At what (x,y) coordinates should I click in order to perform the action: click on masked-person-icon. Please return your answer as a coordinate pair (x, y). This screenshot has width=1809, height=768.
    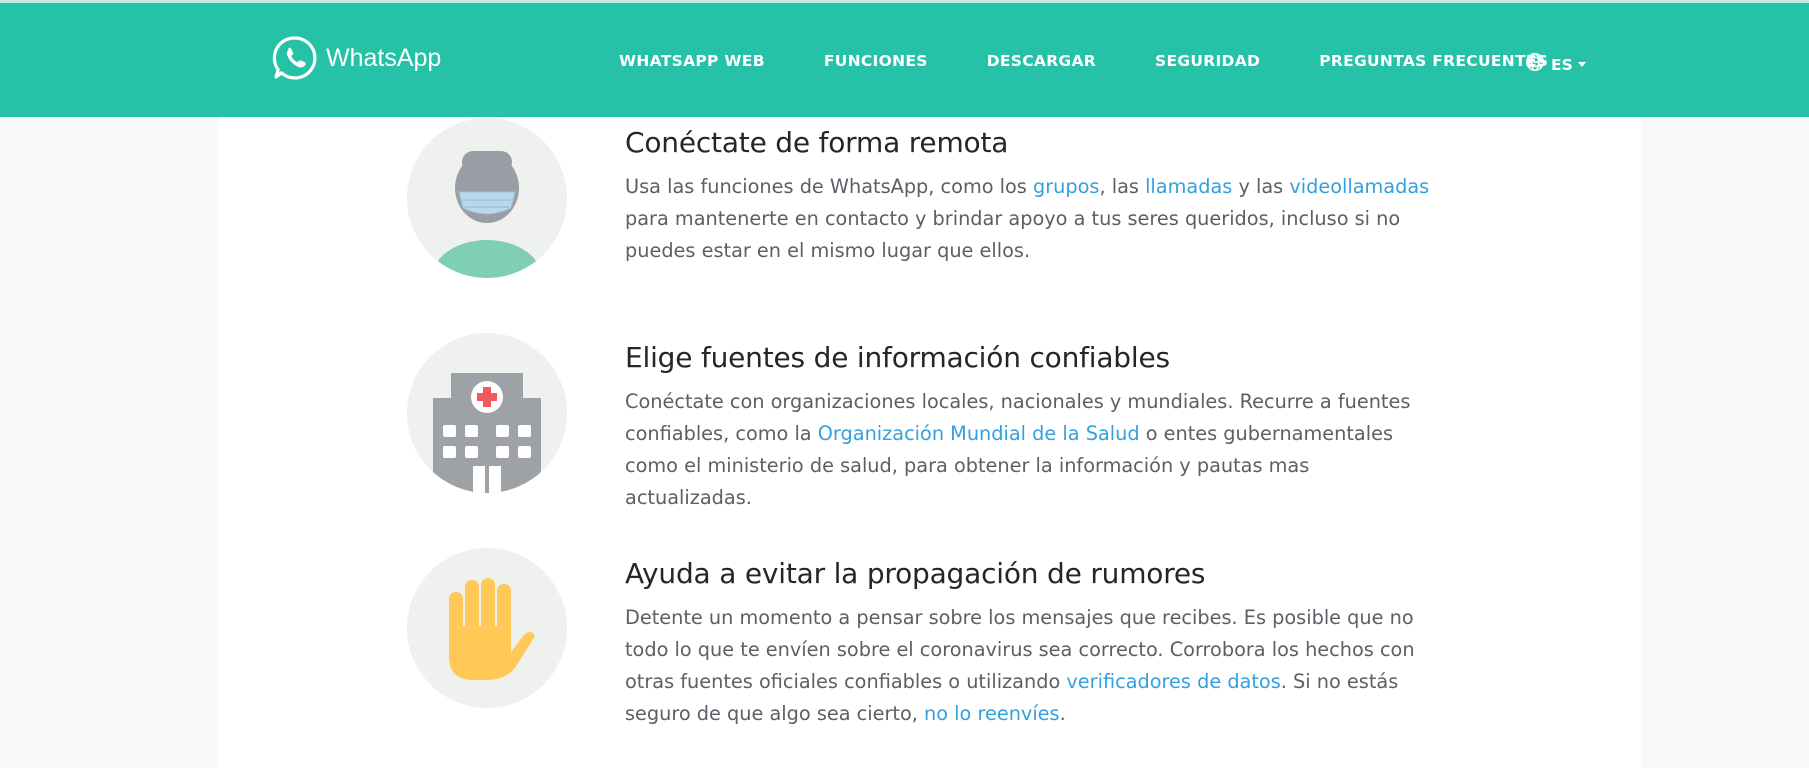
    Looking at the image, I should click on (487, 198).